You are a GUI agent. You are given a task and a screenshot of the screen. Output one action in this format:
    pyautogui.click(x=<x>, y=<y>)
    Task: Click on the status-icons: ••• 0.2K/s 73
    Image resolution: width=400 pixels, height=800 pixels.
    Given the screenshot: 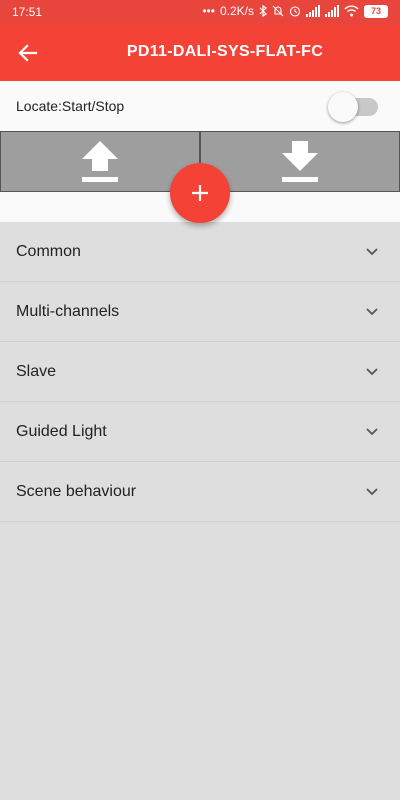 What is the action you would take?
    pyautogui.click(x=295, y=11)
    